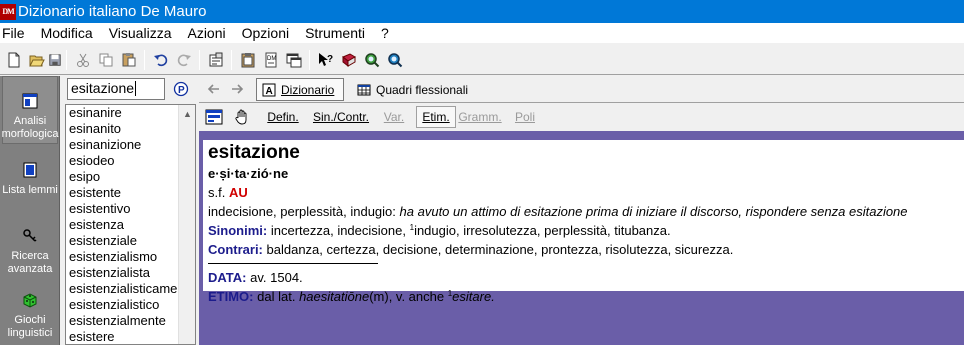 This screenshot has height=345, width=964. What do you see at coordinates (122, 257) in the screenshot?
I see `list-item: esistenzialismo` at bounding box center [122, 257].